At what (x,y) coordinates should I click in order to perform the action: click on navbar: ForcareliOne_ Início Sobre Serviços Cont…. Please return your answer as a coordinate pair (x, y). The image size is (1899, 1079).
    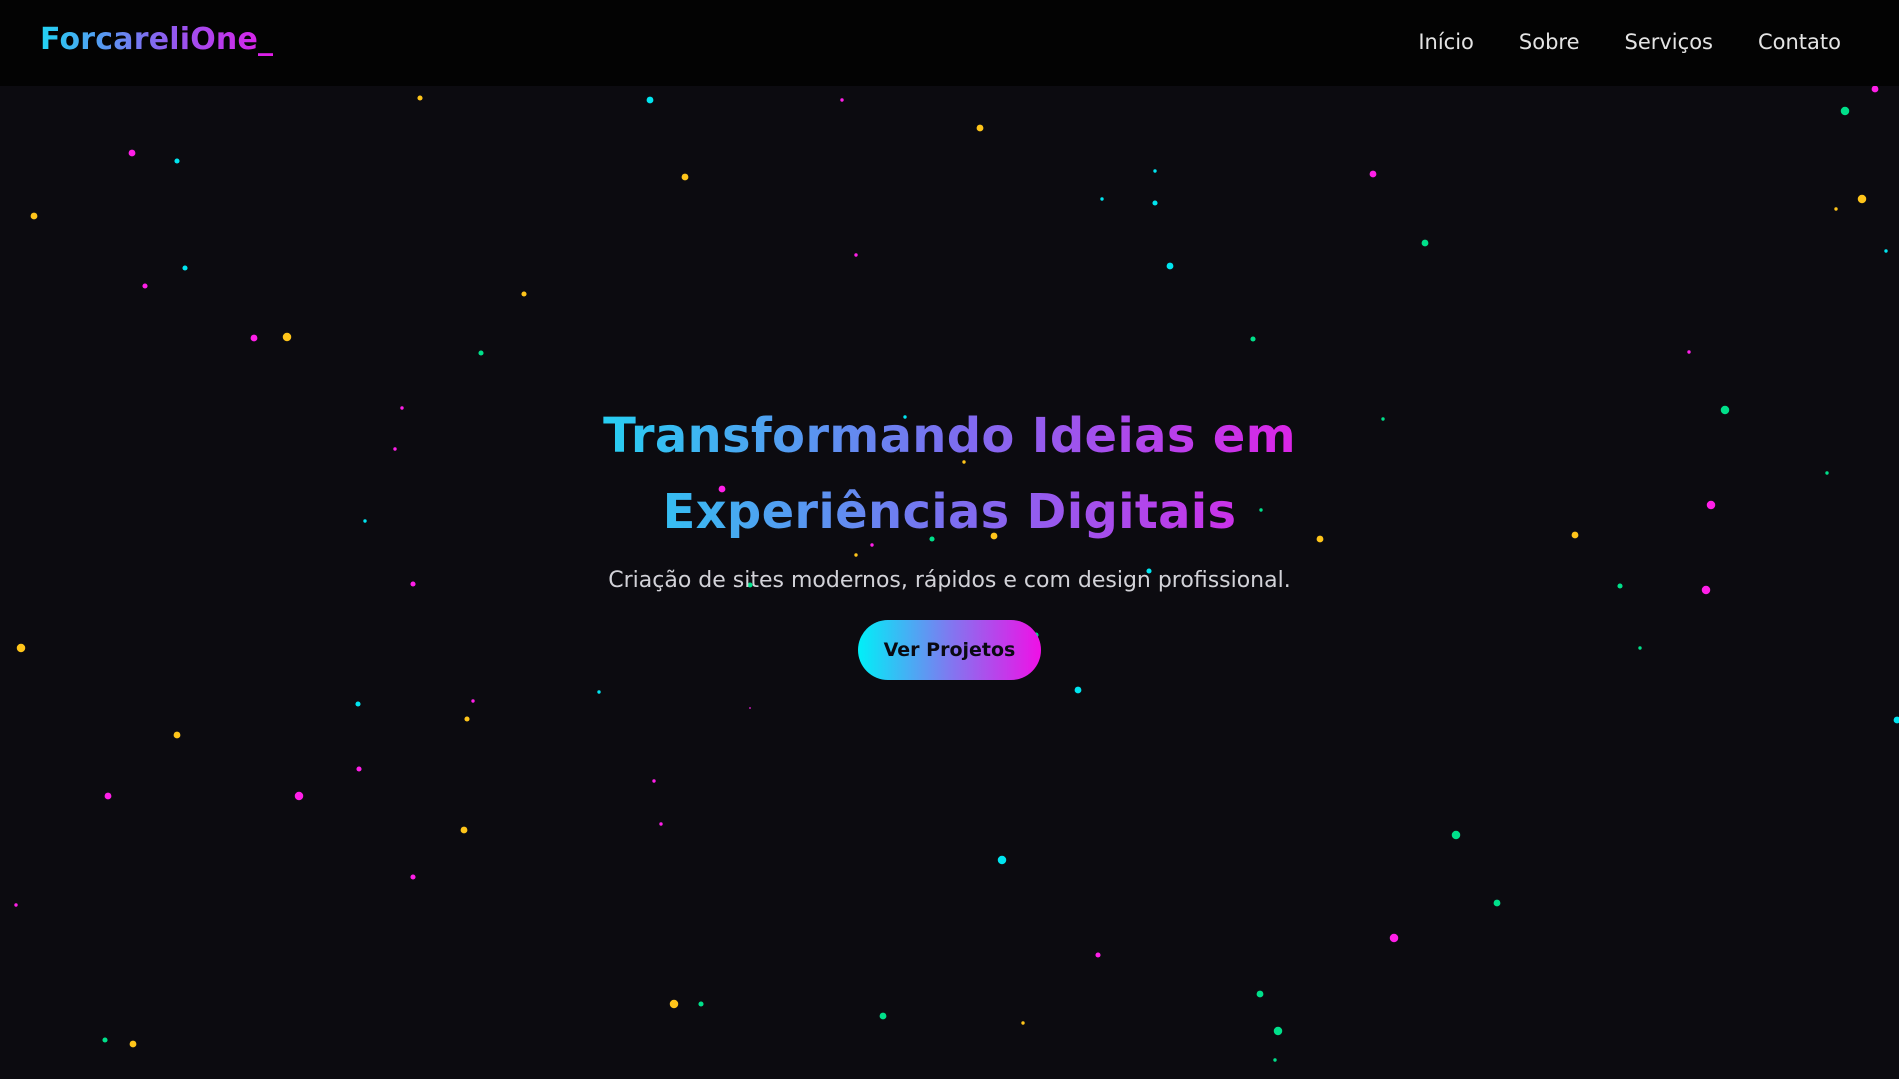
    Looking at the image, I should click on (949, 43).